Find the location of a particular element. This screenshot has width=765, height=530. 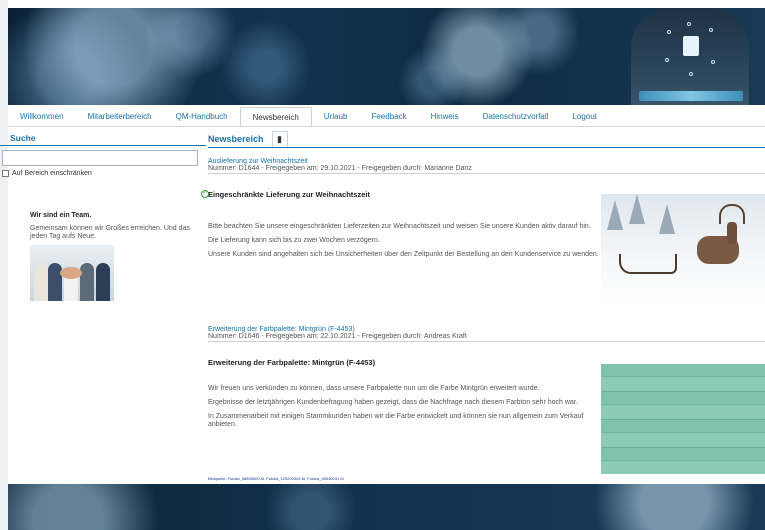

check-circle-icon: ✓ is located at coordinates (205, 194).